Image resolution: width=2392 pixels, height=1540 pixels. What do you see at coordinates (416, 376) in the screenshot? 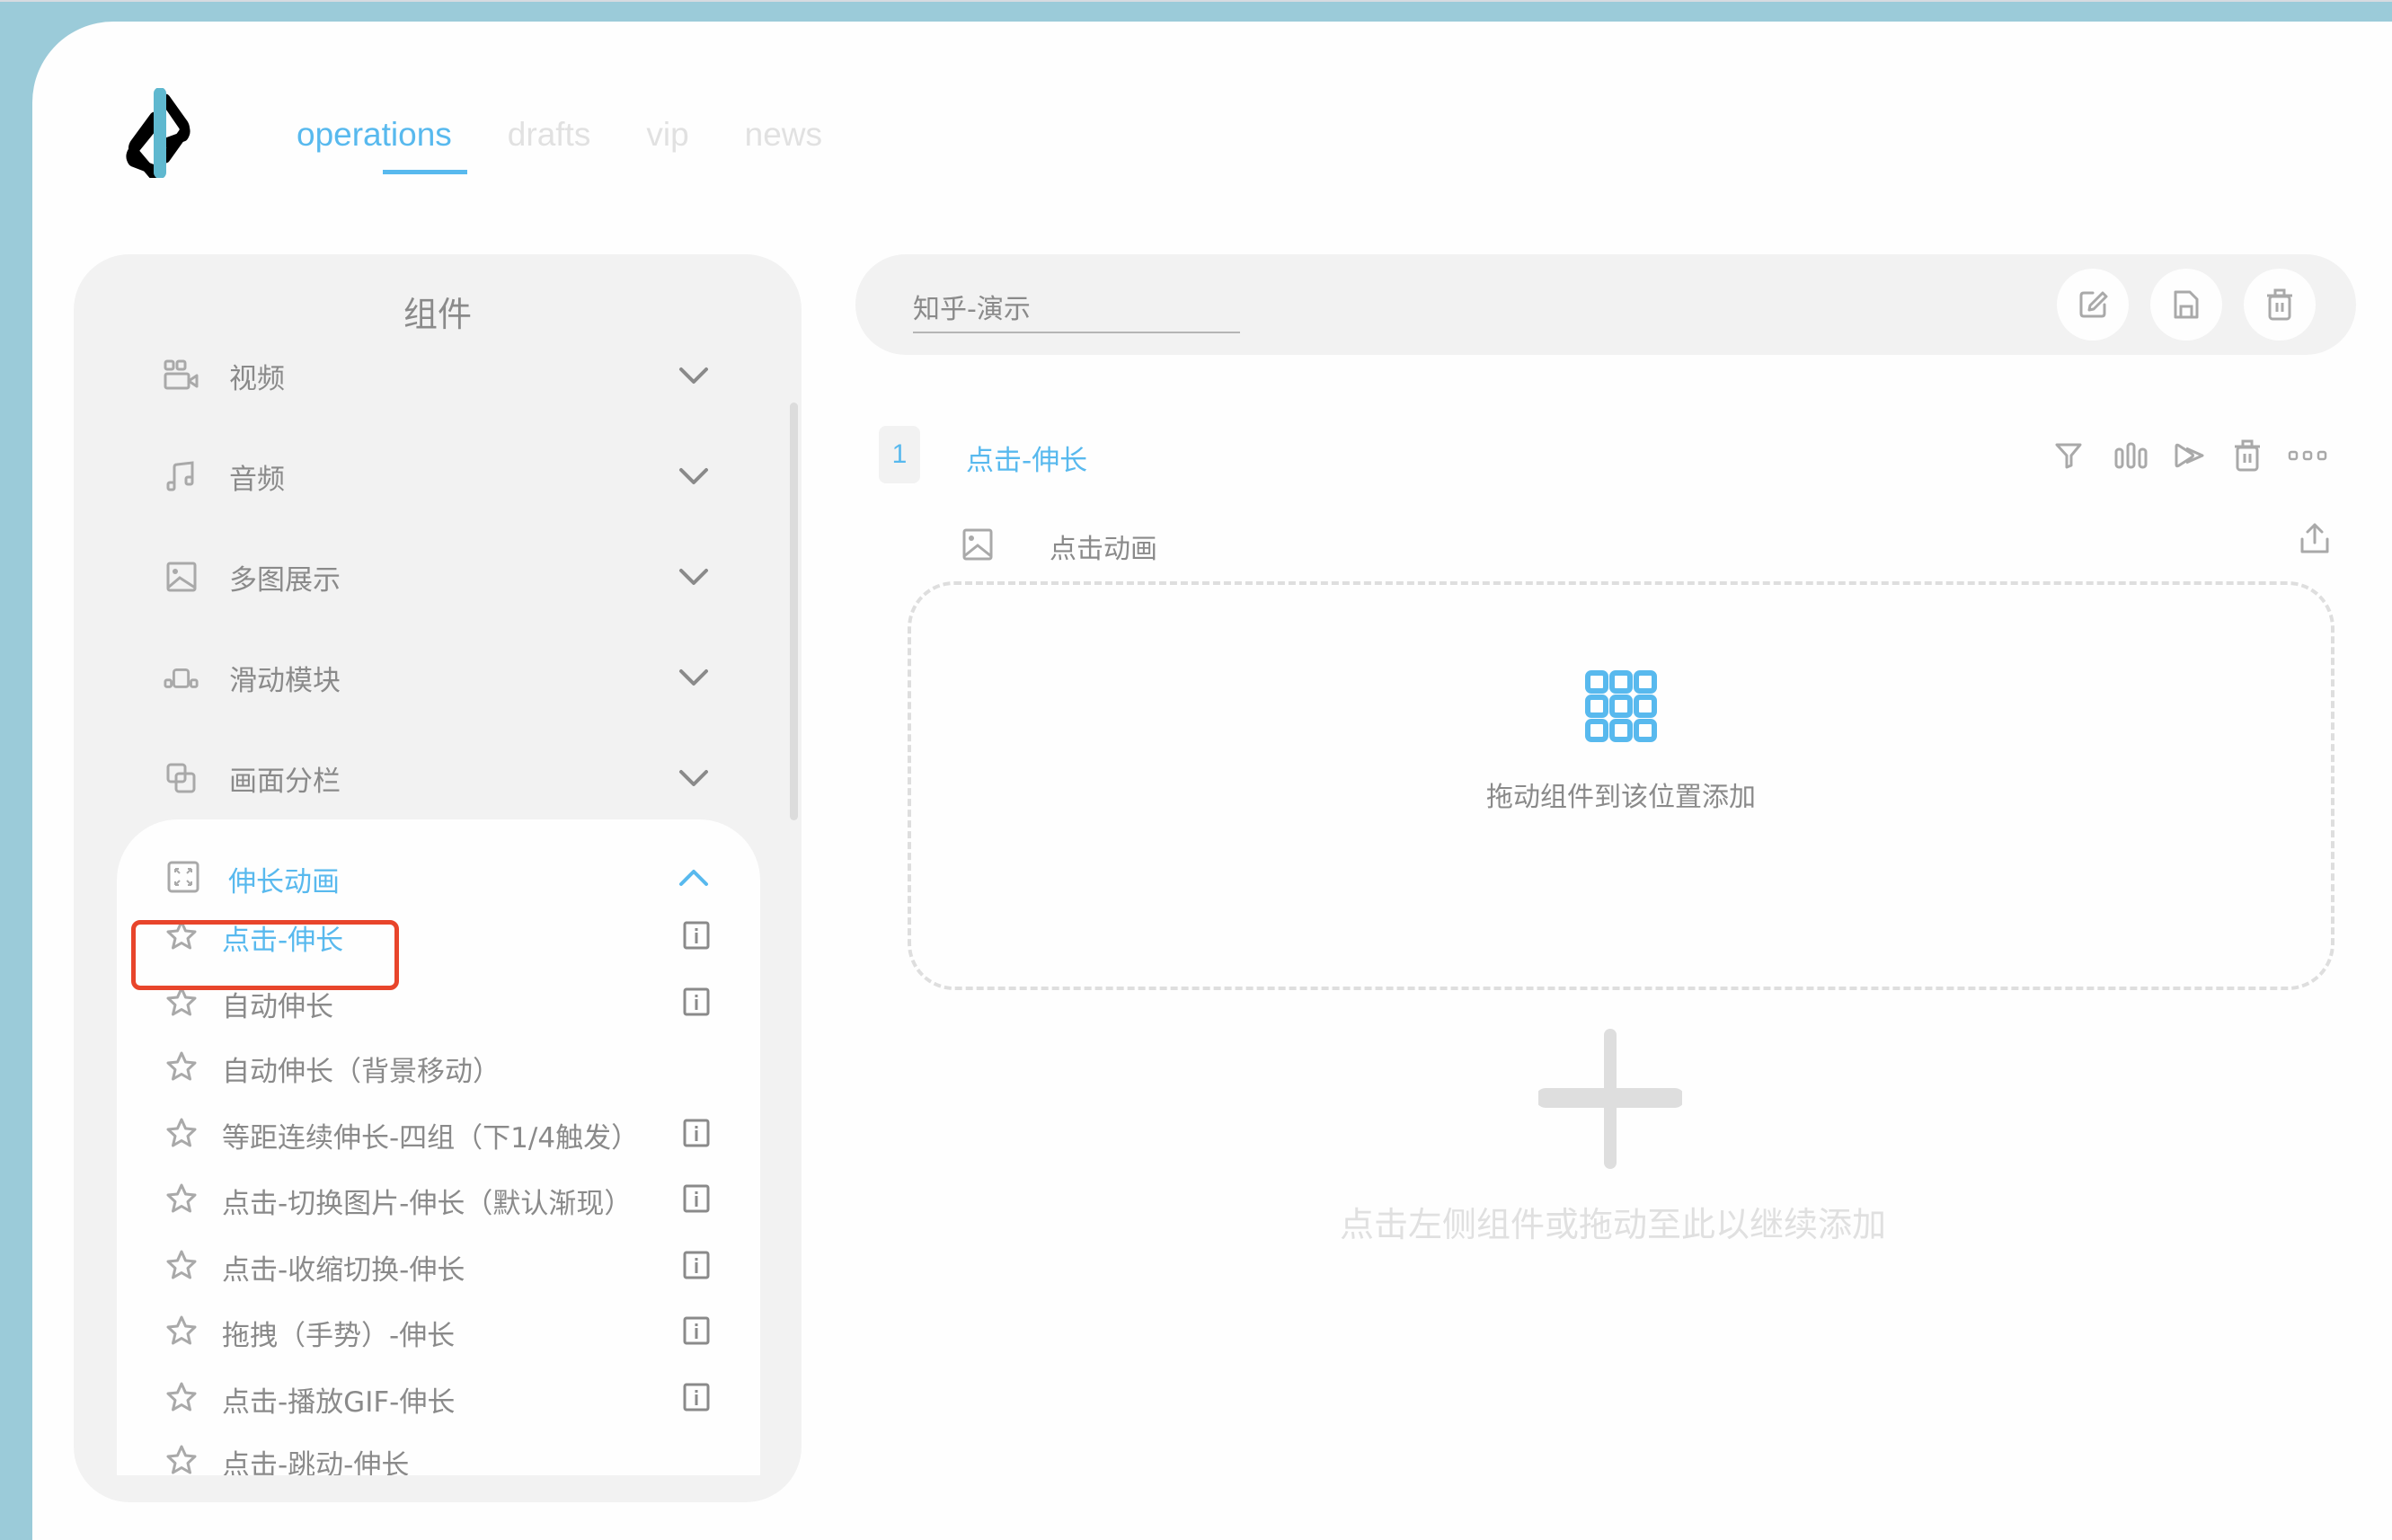
I see `category-video: 视频` at bounding box center [416, 376].